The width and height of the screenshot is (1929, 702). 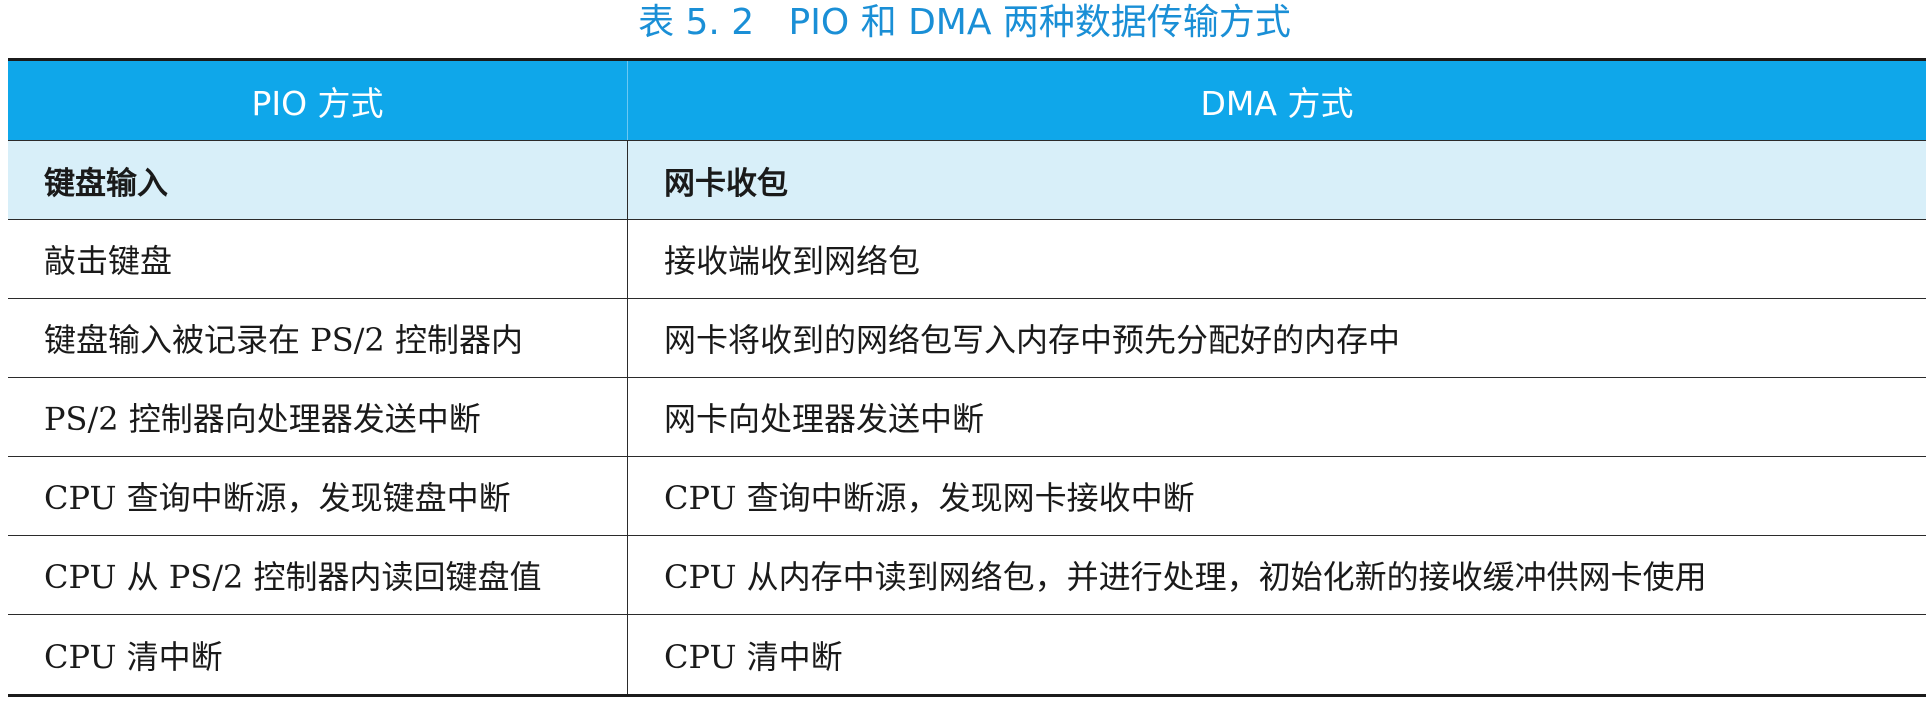 What do you see at coordinates (1277, 103) in the screenshot?
I see `header-dma: DMA 方式` at bounding box center [1277, 103].